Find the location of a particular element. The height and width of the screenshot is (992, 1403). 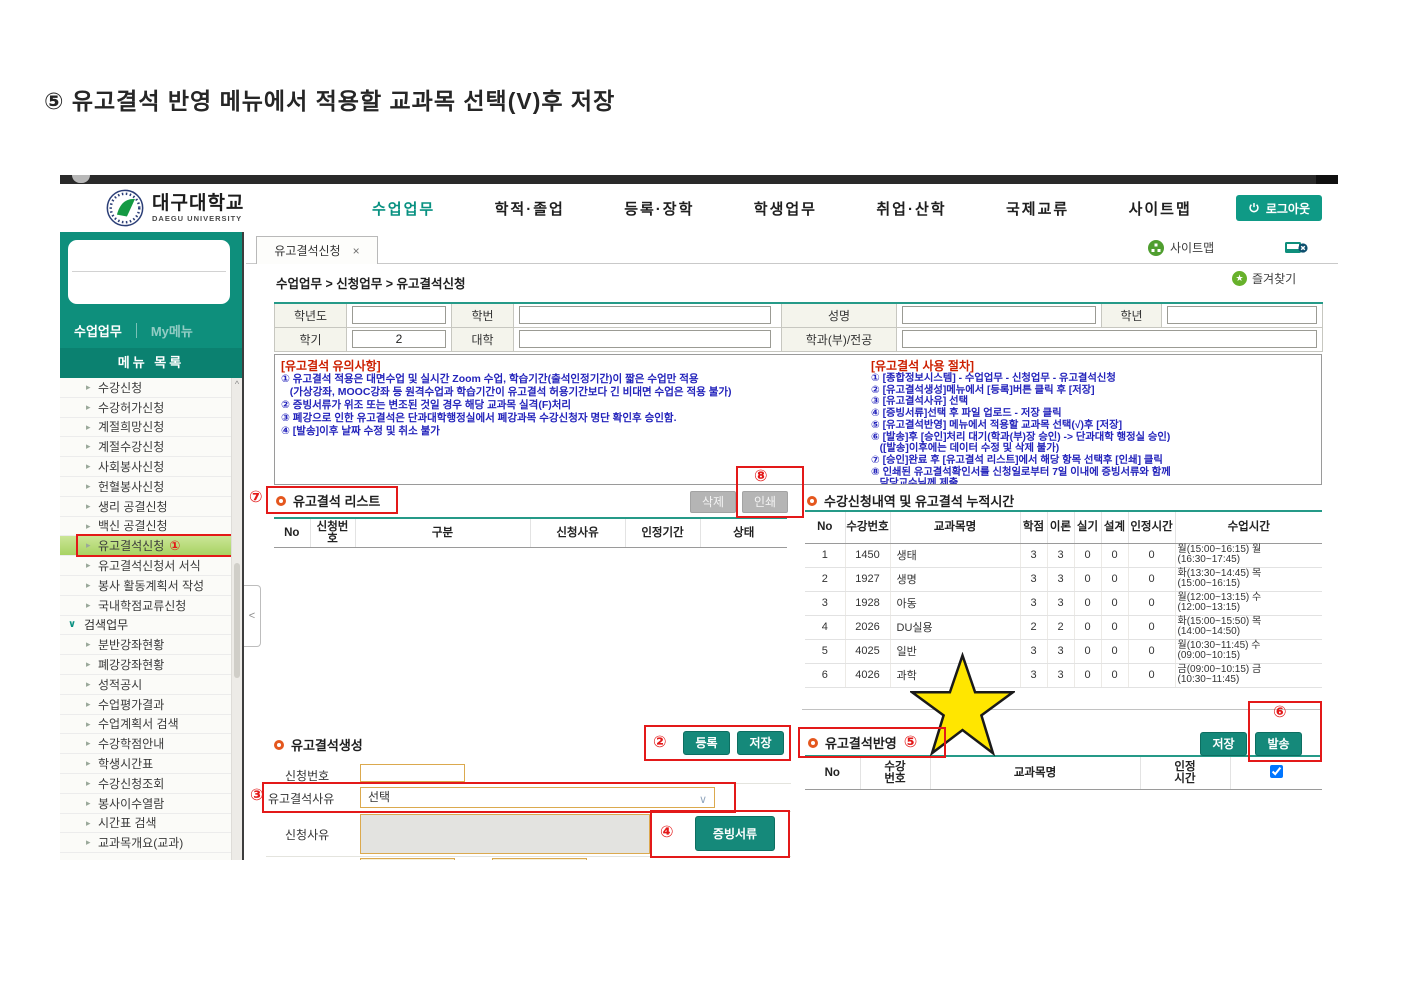

sidebar-item-service-plan: ▸ 봉사 활동계획서 작성 is located at coordinates (151, 586).